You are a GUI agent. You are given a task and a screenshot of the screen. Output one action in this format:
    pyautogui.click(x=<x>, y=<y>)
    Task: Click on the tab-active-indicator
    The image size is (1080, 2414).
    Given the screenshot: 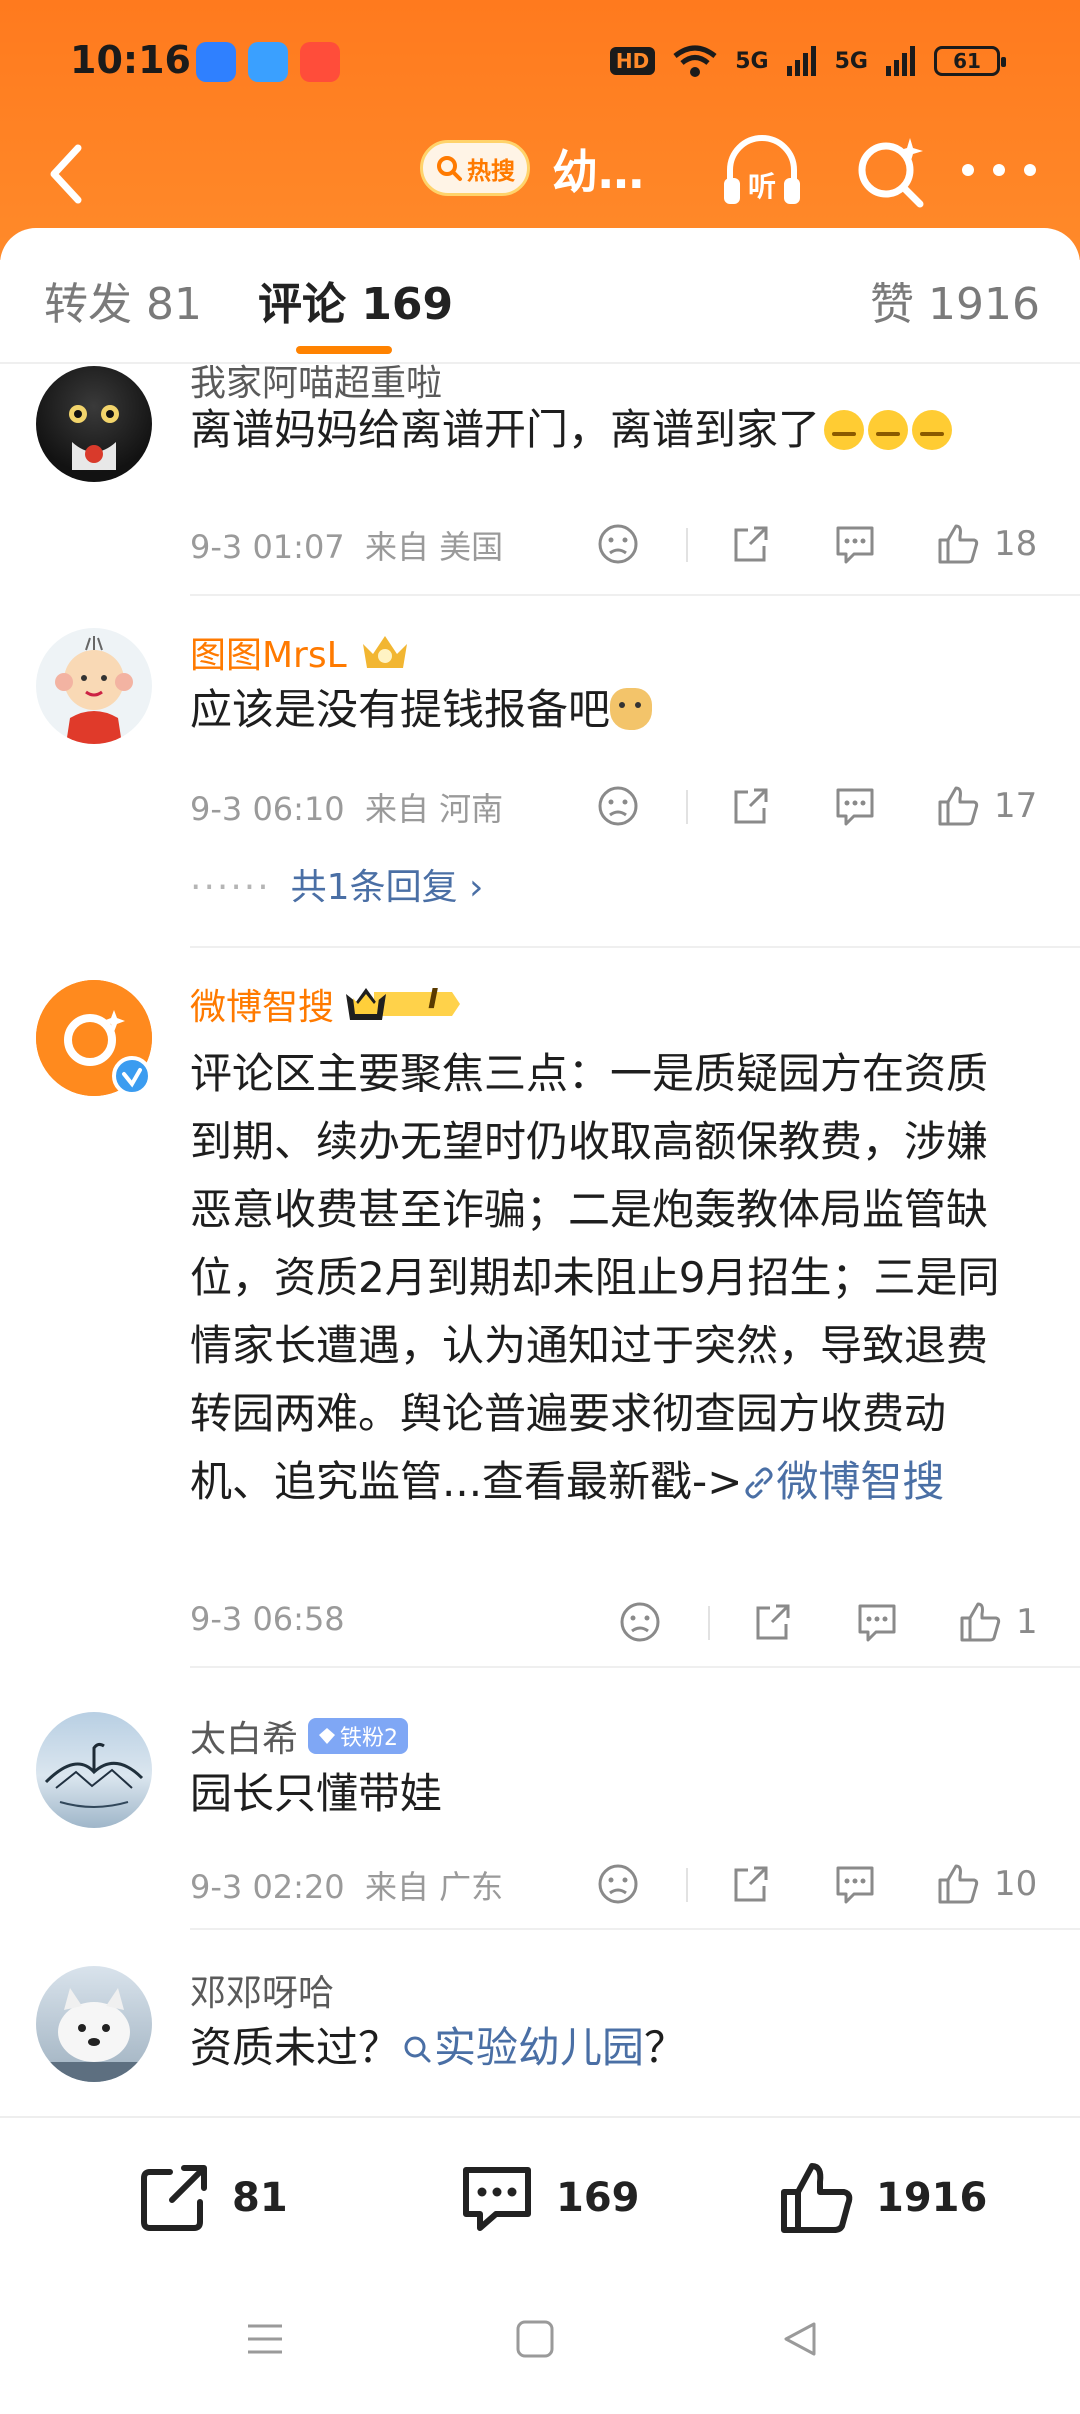 What is the action you would take?
    pyautogui.click(x=344, y=350)
    